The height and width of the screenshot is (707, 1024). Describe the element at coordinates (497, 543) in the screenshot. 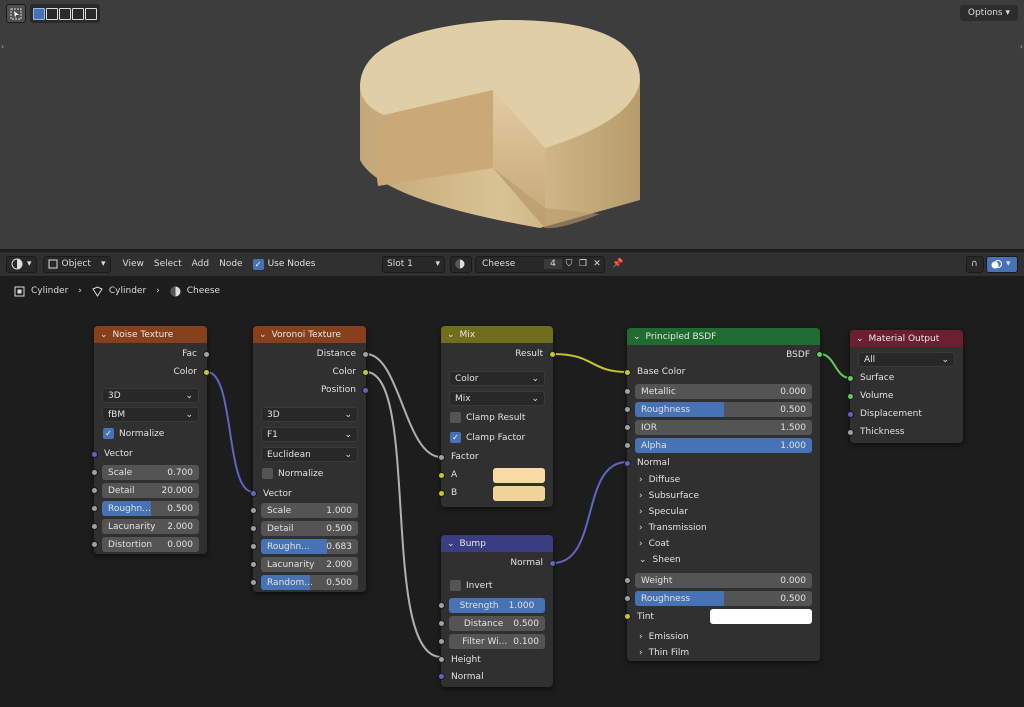

I see `node-header: ⌄ Bump` at that location.